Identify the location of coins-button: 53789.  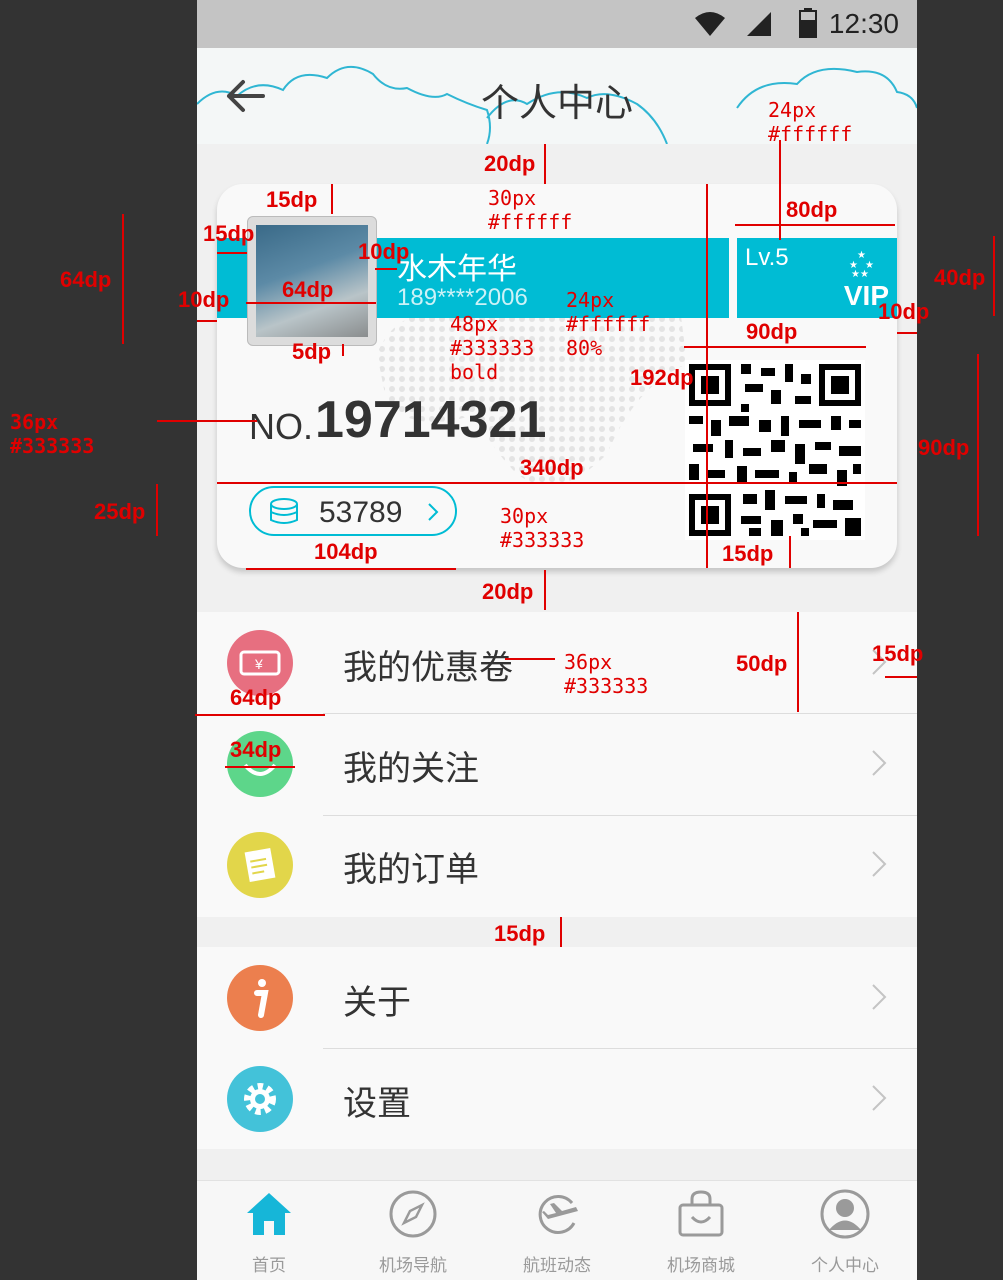
(353, 511).